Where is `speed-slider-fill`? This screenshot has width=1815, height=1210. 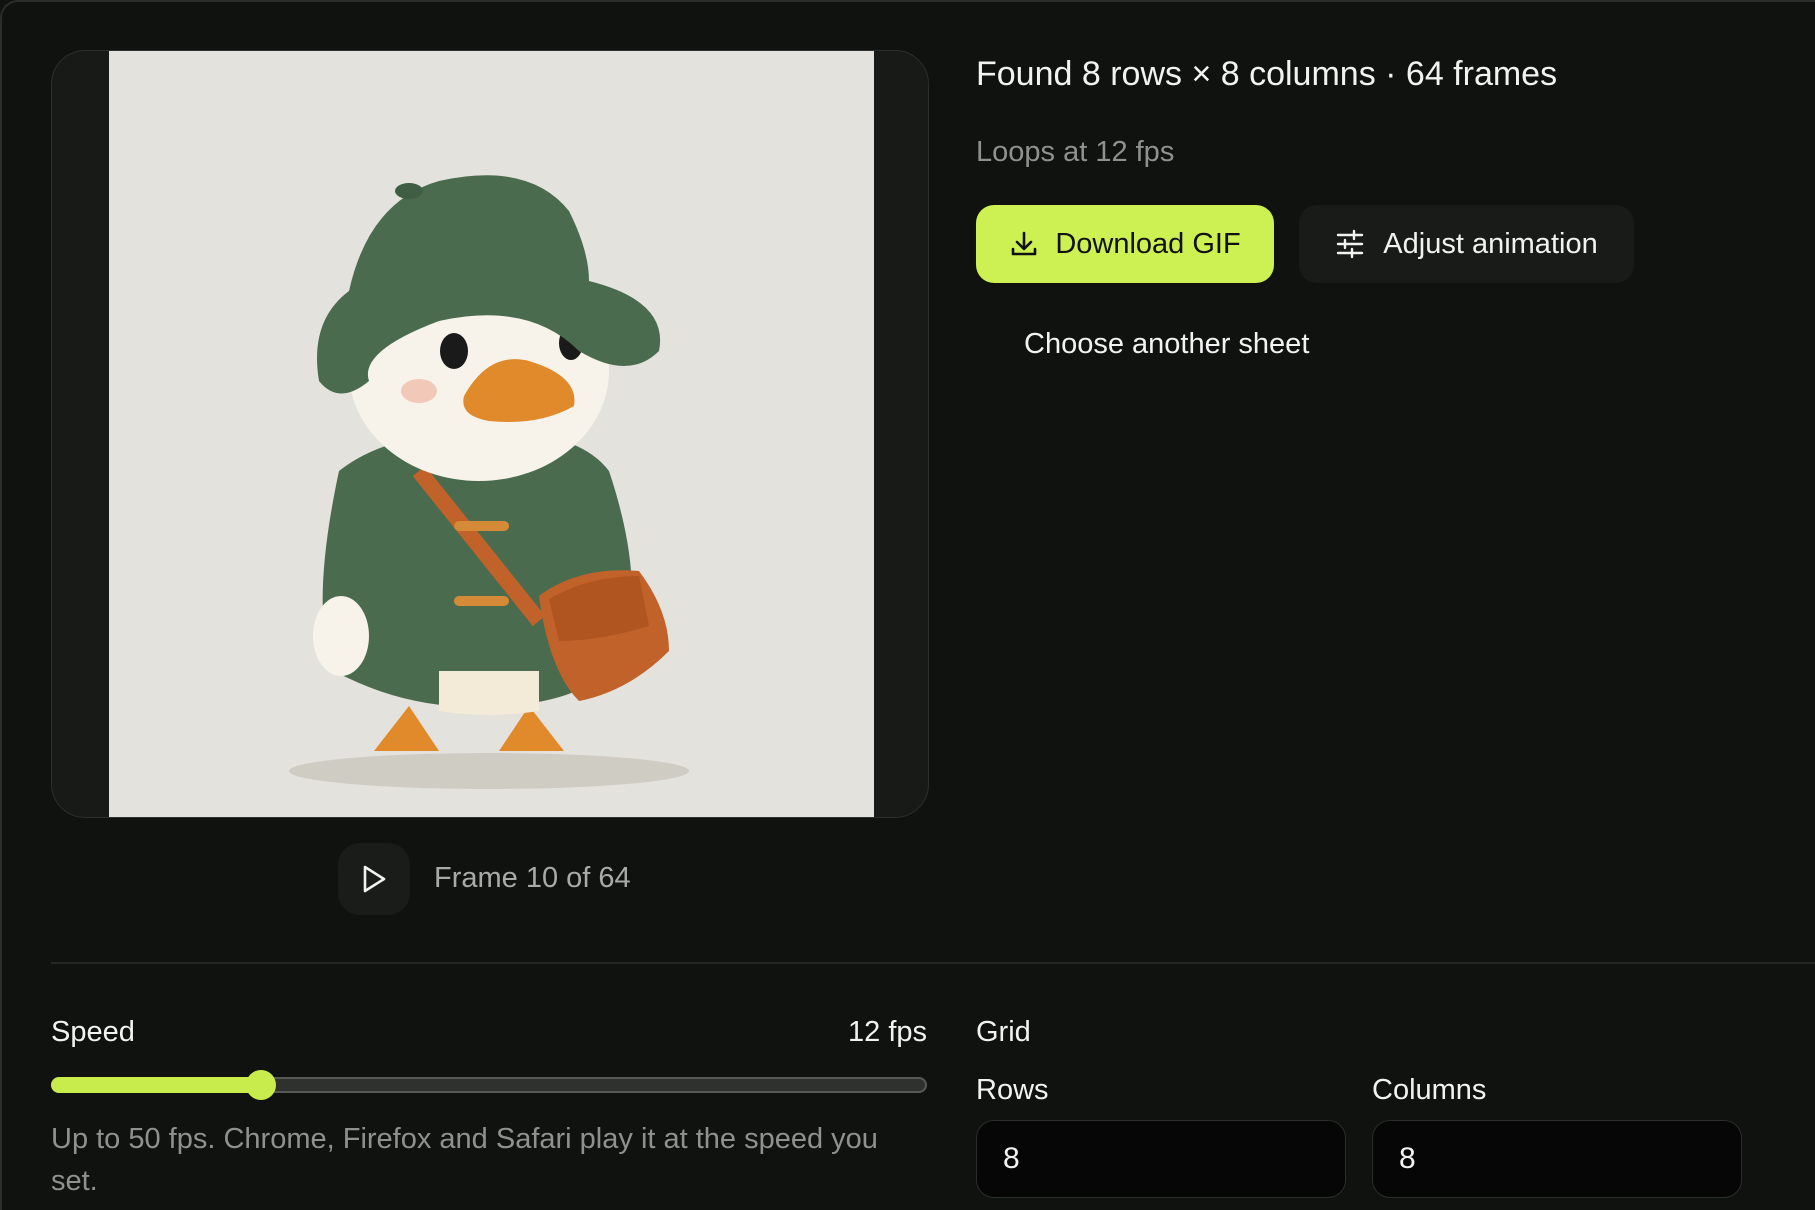 speed-slider-fill is located at coordinates (156, 1085).